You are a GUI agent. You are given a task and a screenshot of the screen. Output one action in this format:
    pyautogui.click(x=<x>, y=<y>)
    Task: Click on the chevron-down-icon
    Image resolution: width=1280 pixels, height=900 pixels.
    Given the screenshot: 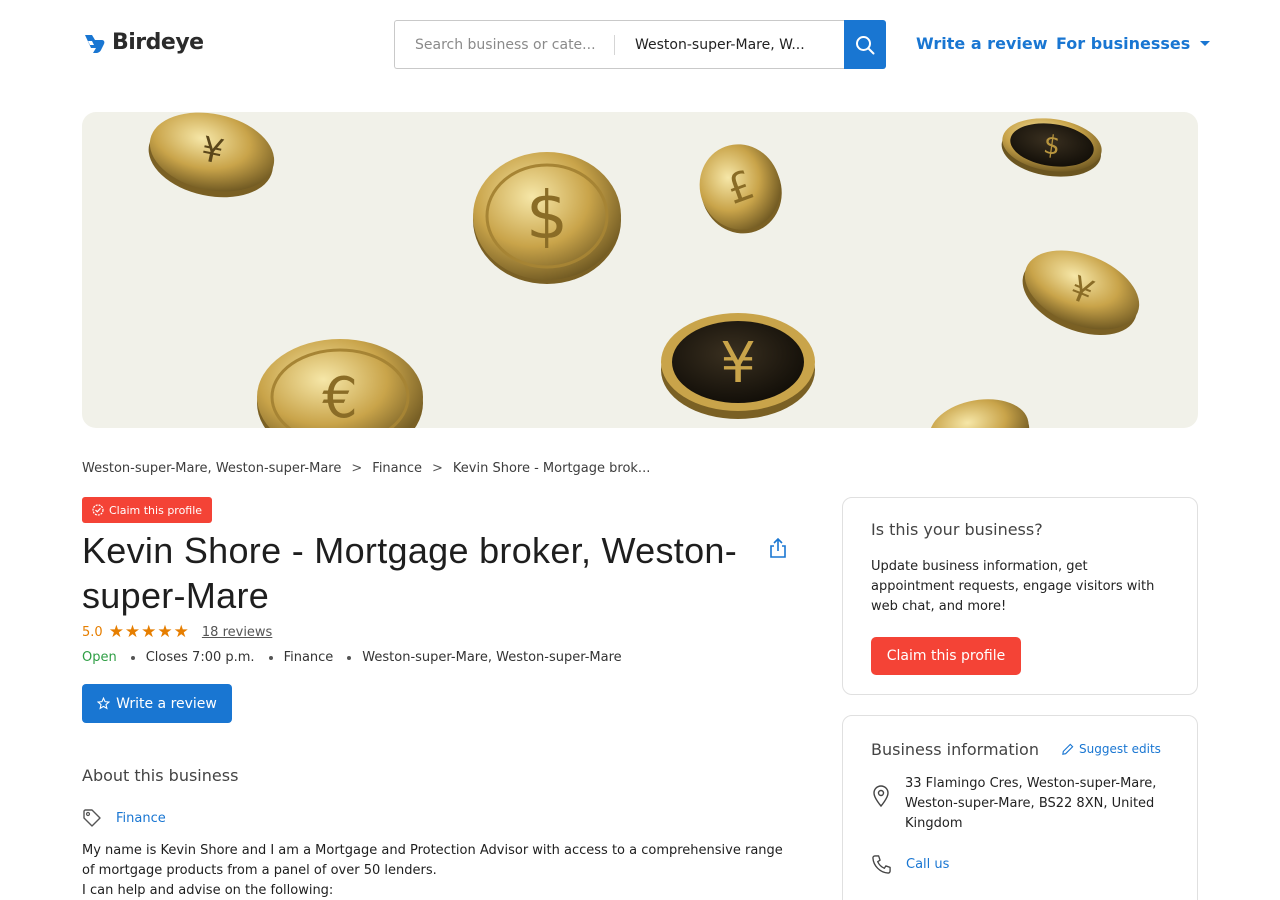 What is the action you would take?
    pyautogui.click(x=1205, y=43)
    